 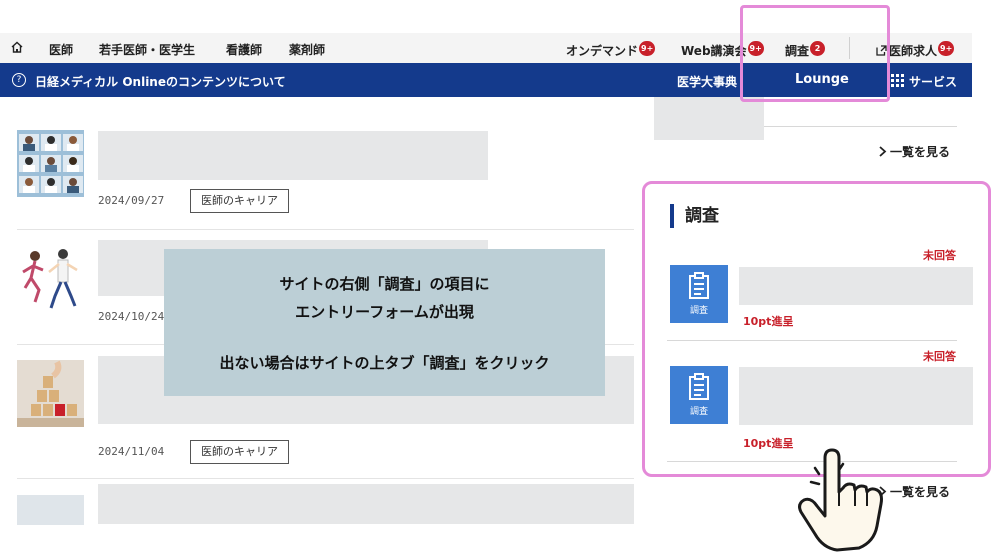 I want to click on nav-item-on-demand: オンデマンド 9+, so click(x=611, y=50).